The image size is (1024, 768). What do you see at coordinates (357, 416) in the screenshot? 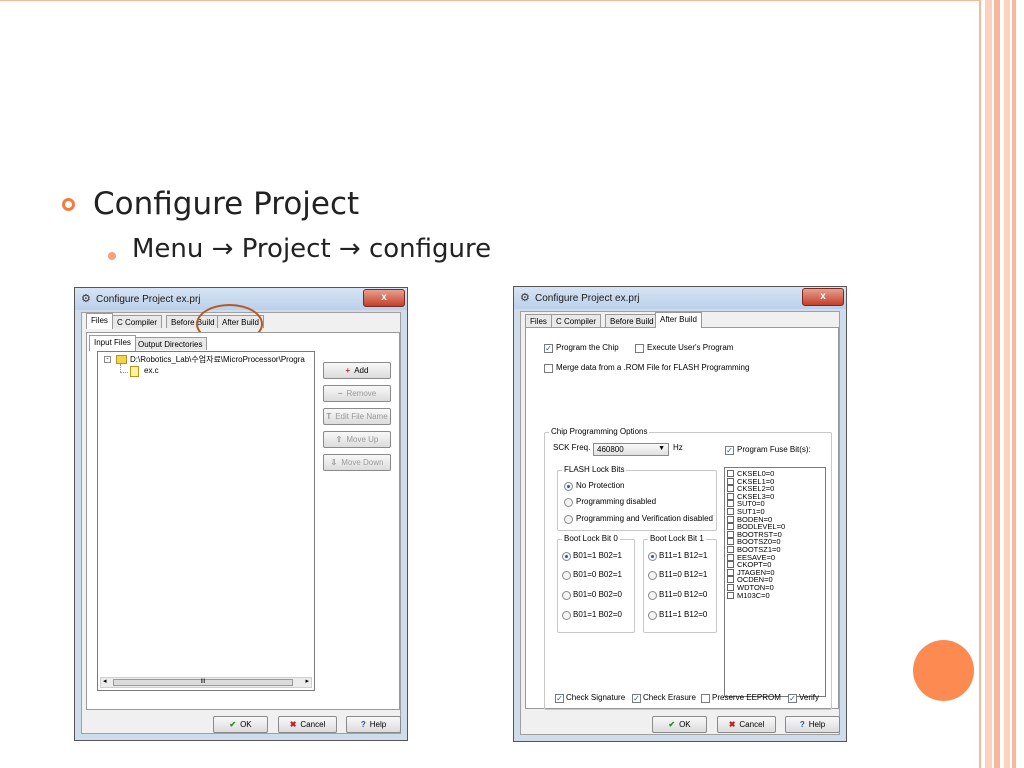
I see `edit-file-name-button: T Edit File Name` at bounding box center [357, 416].